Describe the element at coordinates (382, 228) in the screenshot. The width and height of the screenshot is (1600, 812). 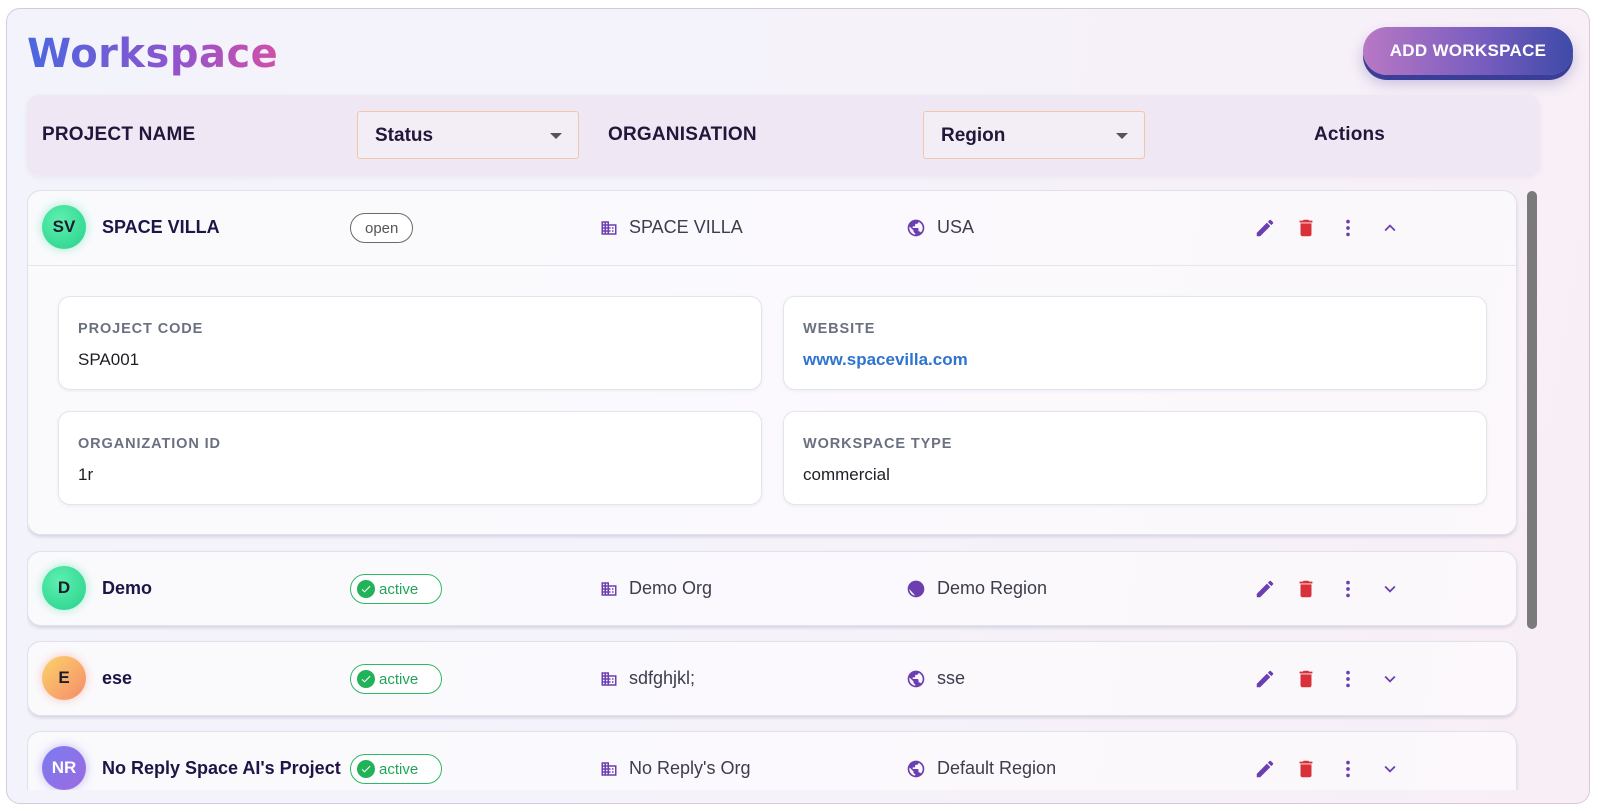
I see `status-badge: open` at that location.